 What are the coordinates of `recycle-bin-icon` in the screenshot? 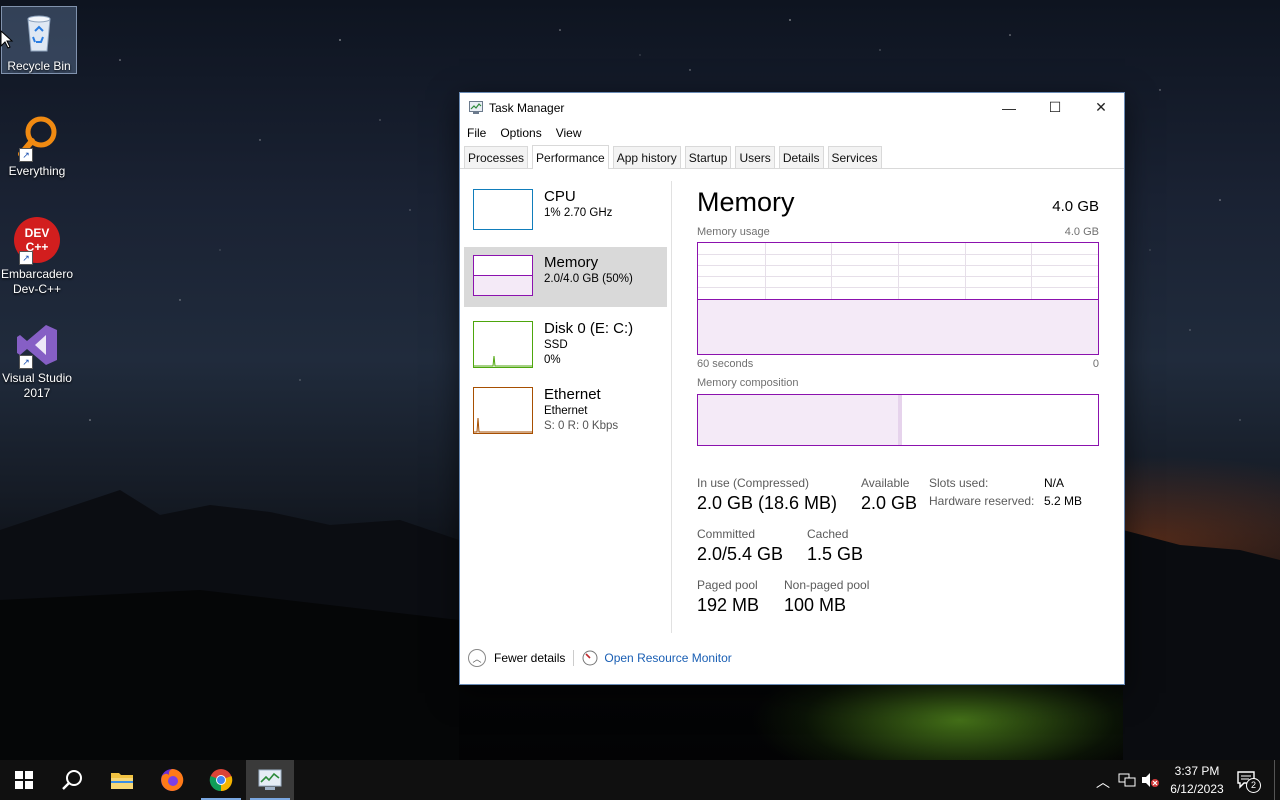 It's located at (39, 33).